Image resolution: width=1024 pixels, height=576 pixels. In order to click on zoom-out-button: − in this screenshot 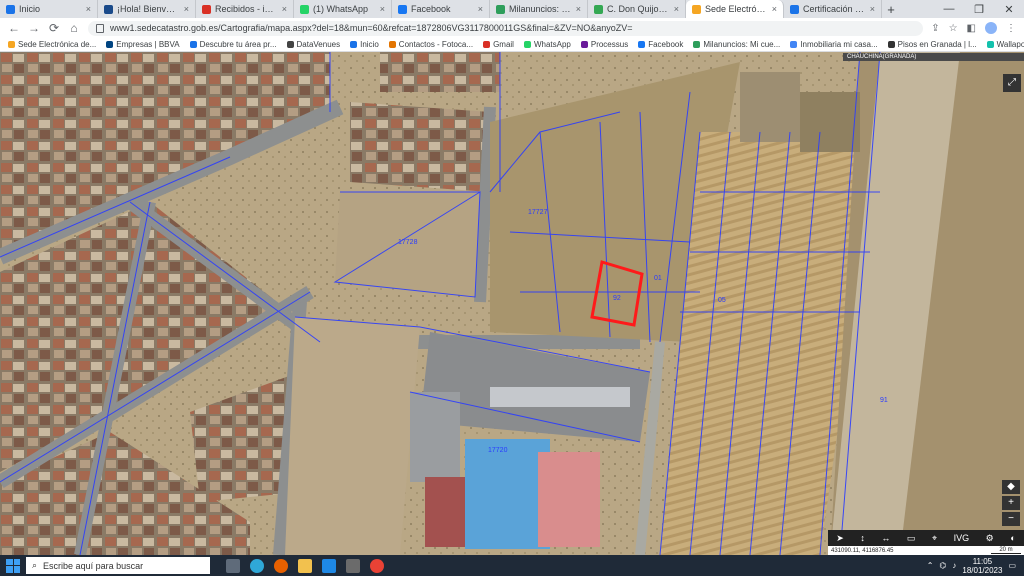, I will do `click(1011, 519)`.